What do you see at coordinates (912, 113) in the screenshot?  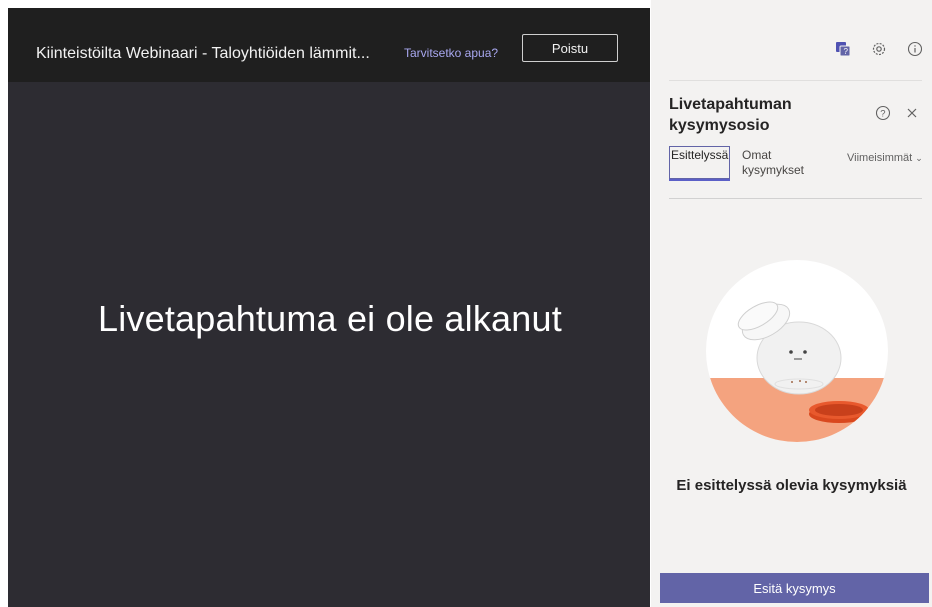 I see `close-icon` at bounding box center [912, 113].